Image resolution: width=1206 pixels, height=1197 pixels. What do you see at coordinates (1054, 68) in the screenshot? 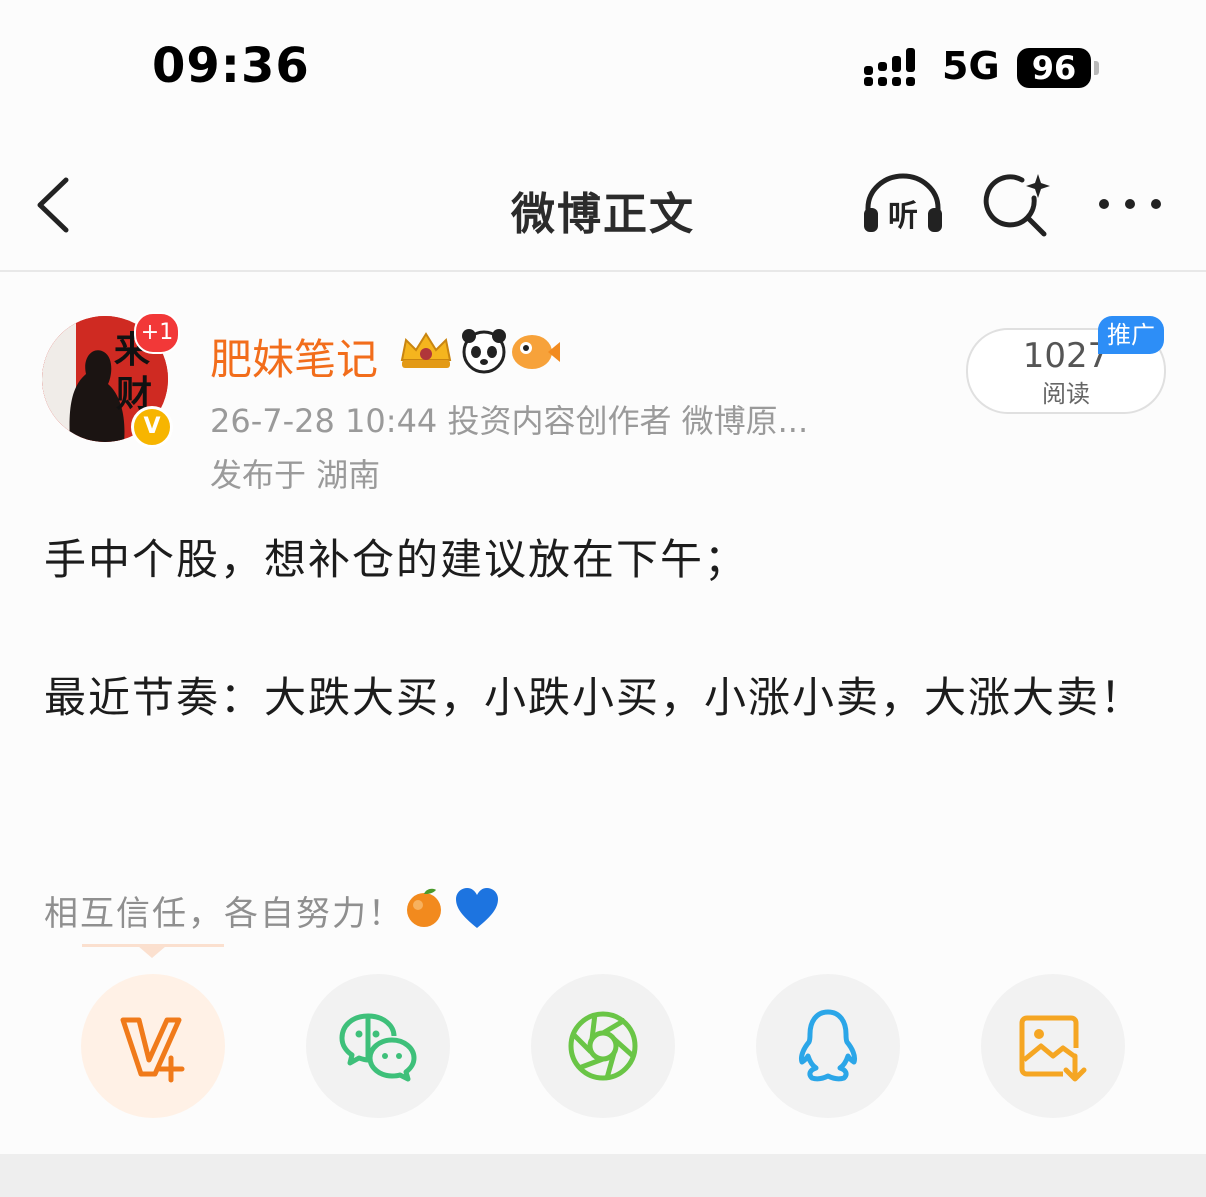
I see `battery-level: 96` at bounding box center [1054, 68].